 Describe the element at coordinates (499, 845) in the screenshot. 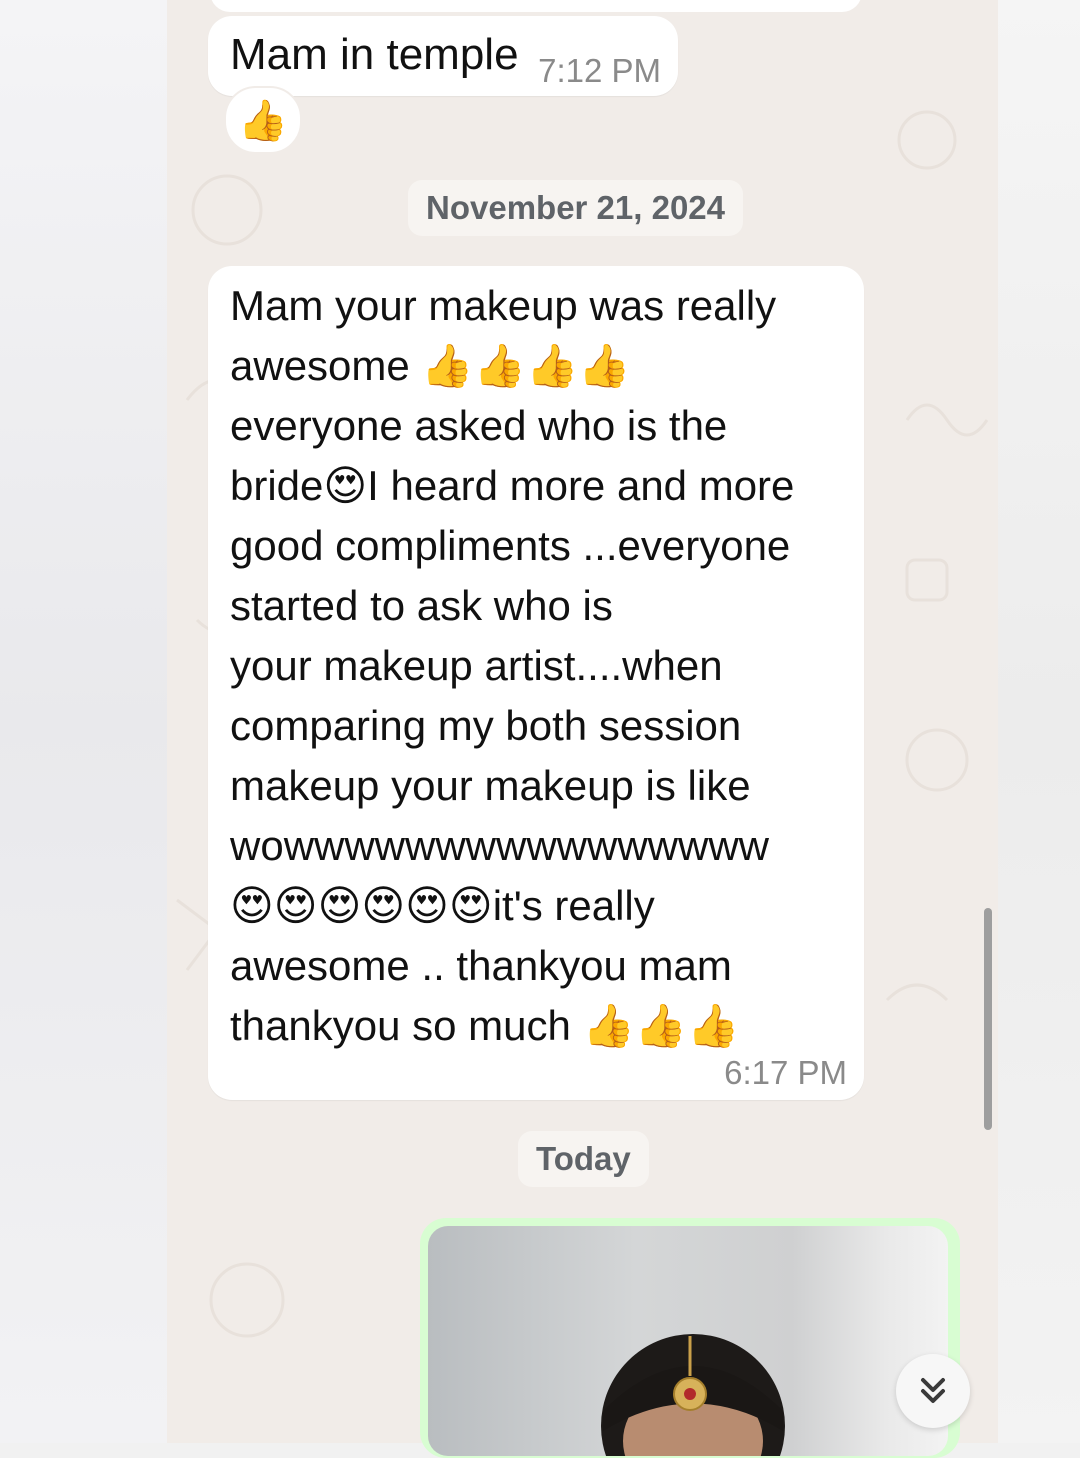

I see `message-line: wowwwwwwwwwwwwwwww` at that location.